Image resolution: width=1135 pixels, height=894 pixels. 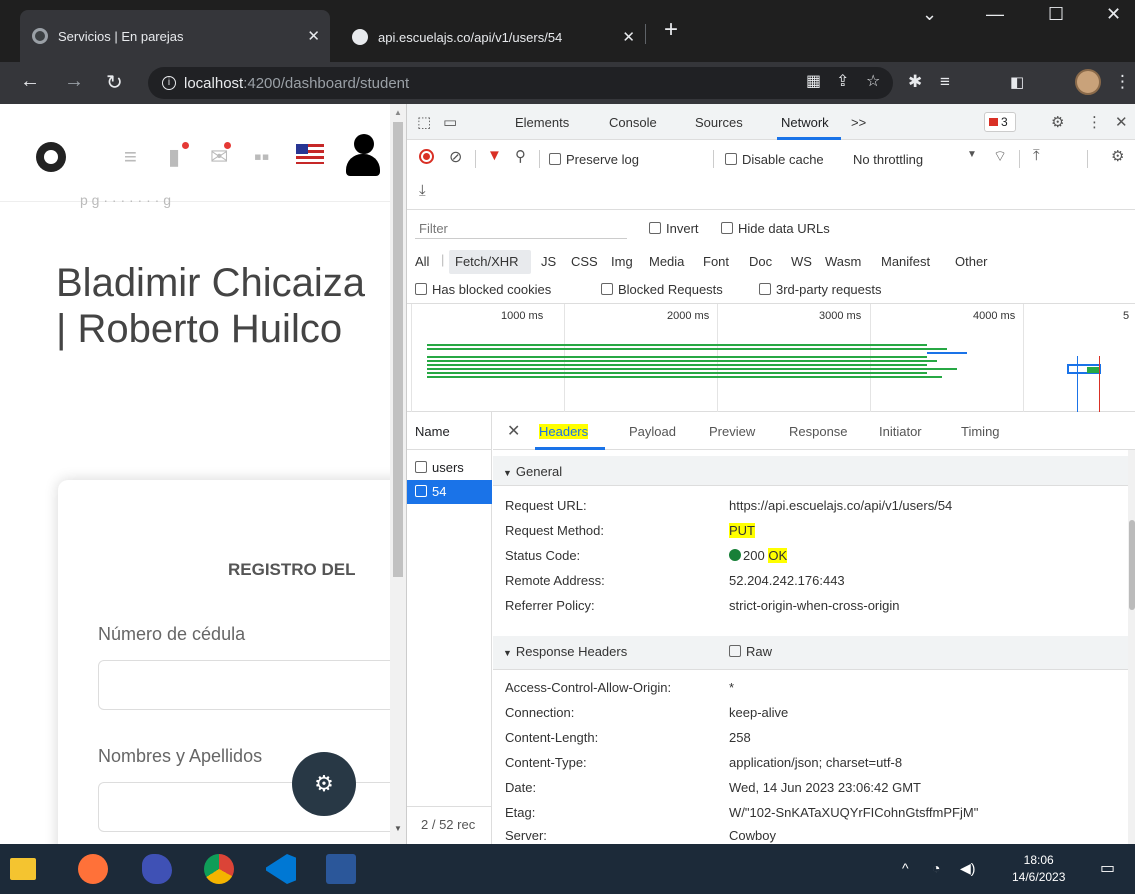 What do you see at coordinates (750, 651) in the screenshot?
I see `raw-checkbox: Raw` at bounding box center [750, 651].